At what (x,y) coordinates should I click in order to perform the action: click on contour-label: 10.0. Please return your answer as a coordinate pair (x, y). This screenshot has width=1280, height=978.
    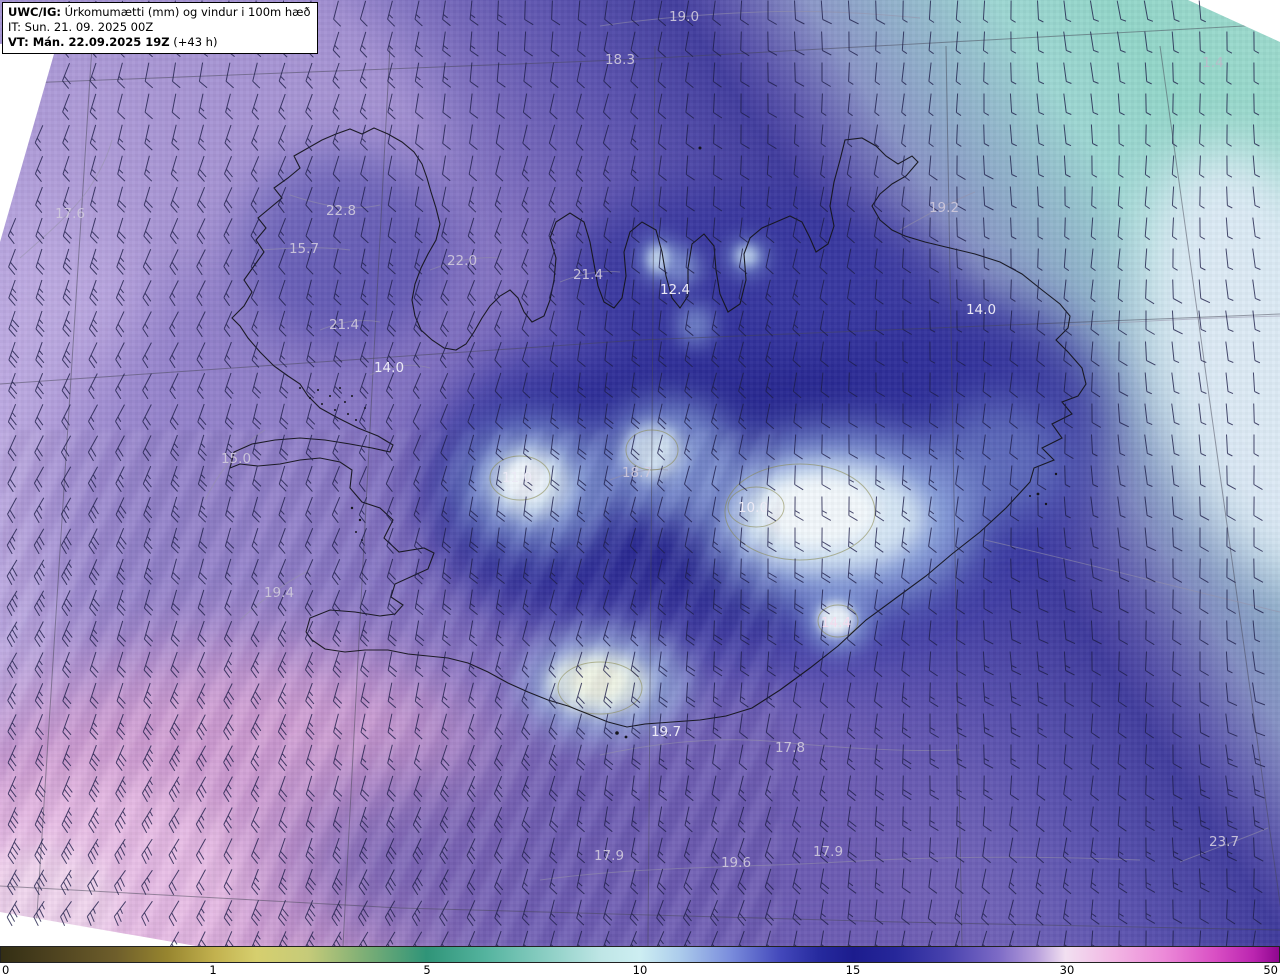
    Looking at the image, I should click on (753, 508).